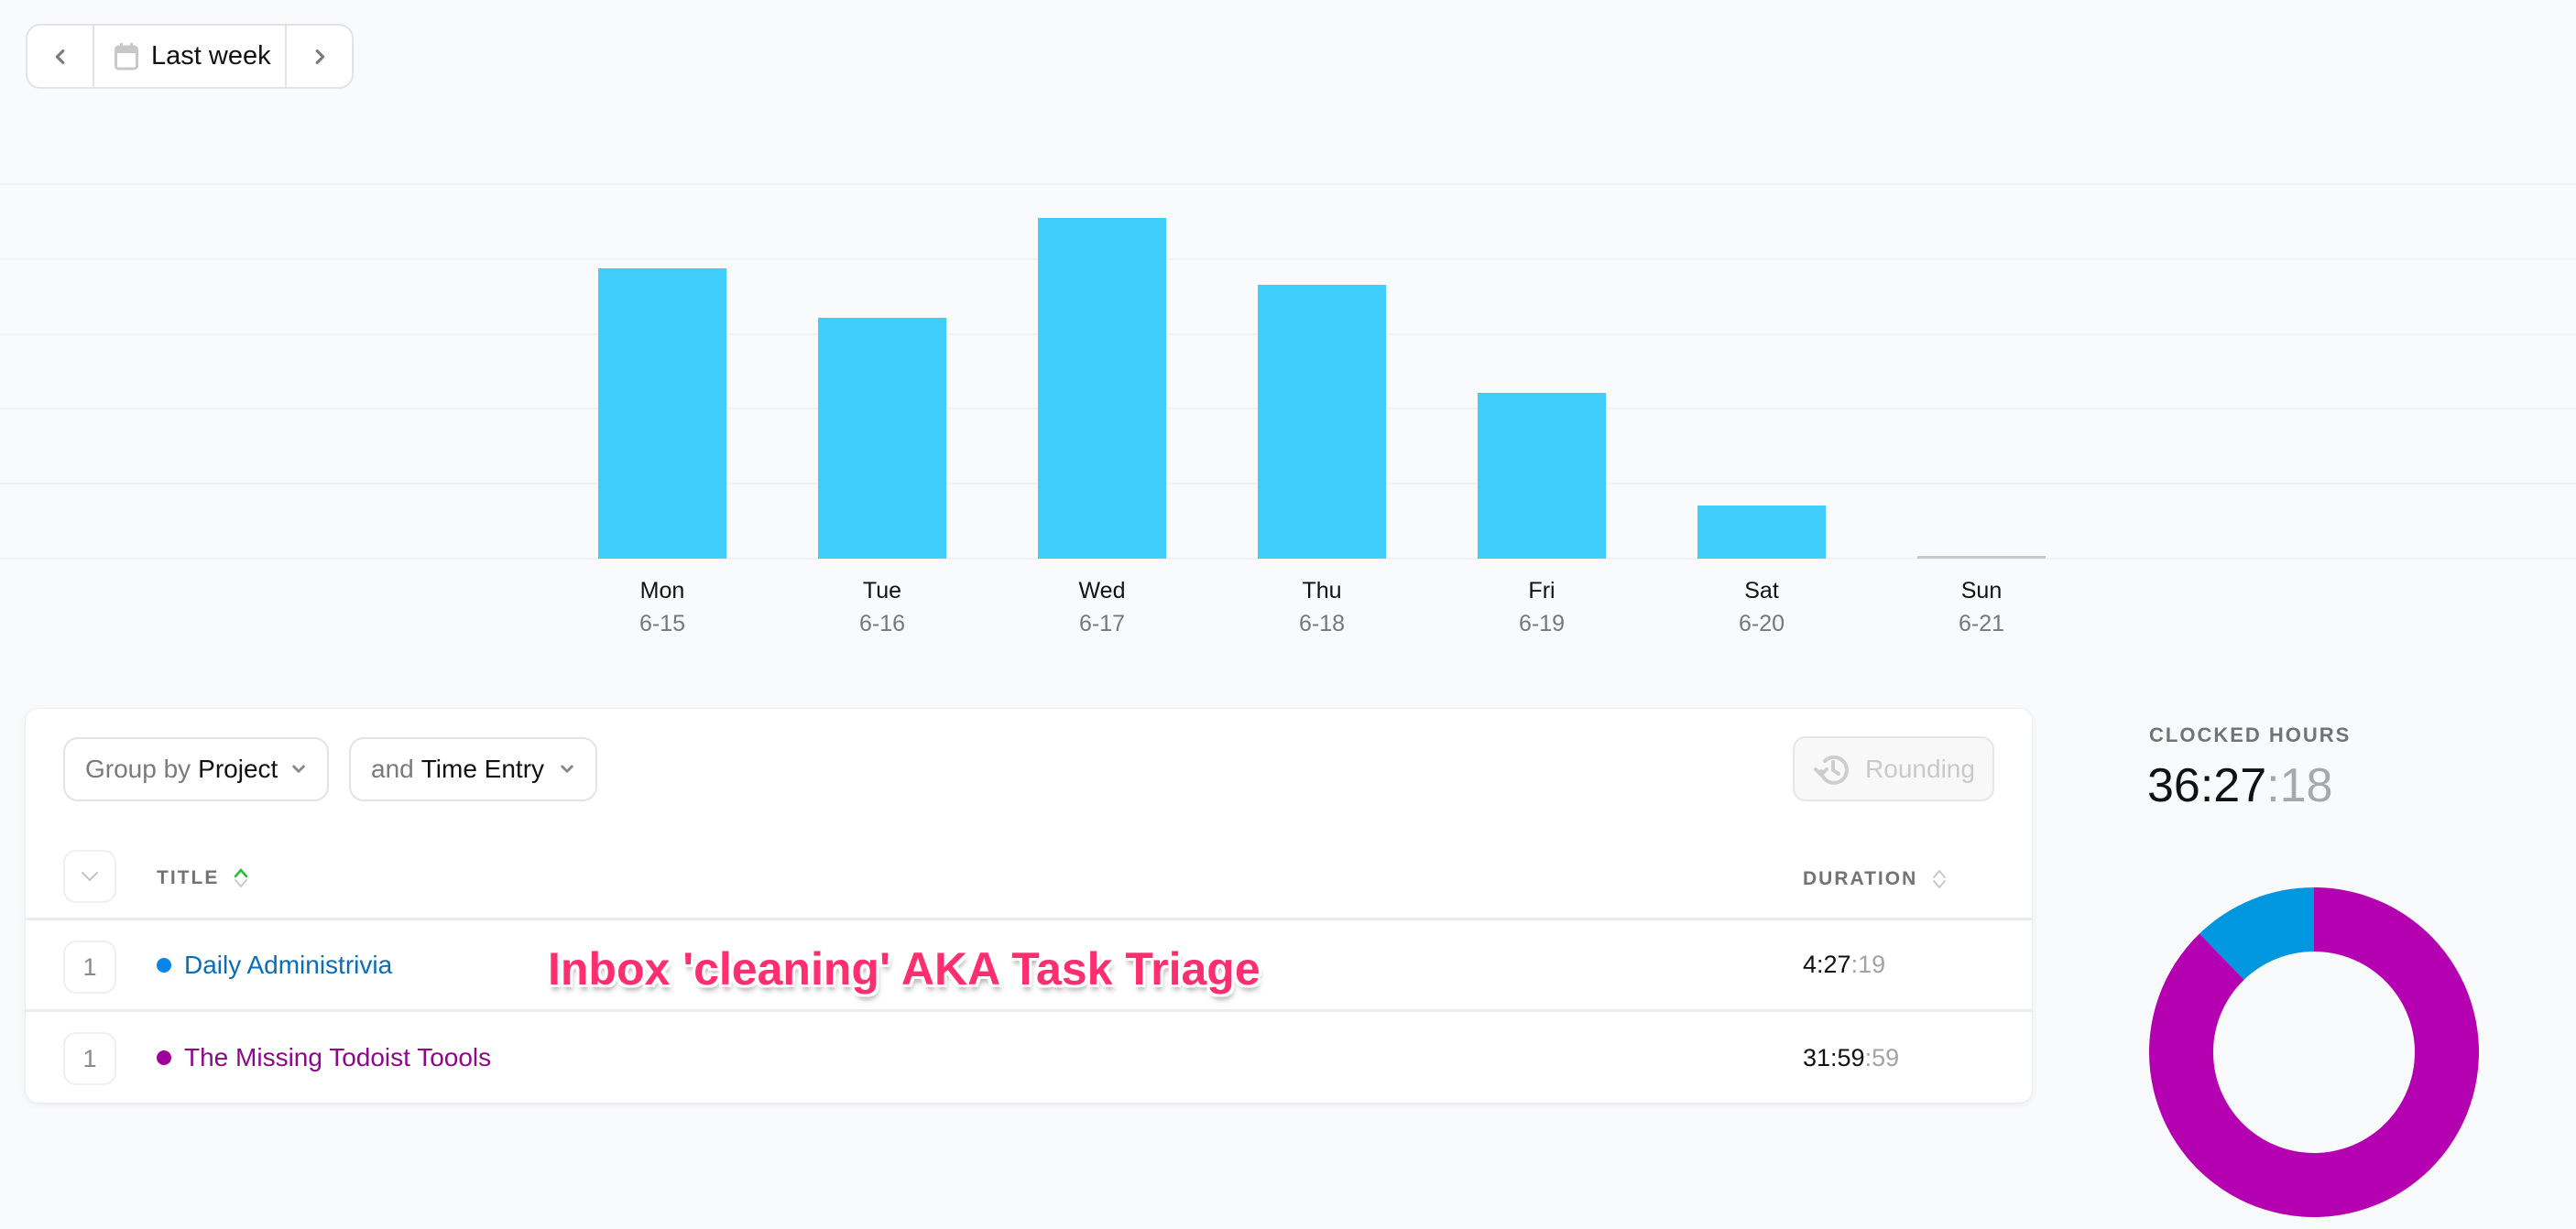 Image resolution: width=2576 pixels, height=1229 pixels. I want to click on subgroup-prefix: and, so click(393, 769).